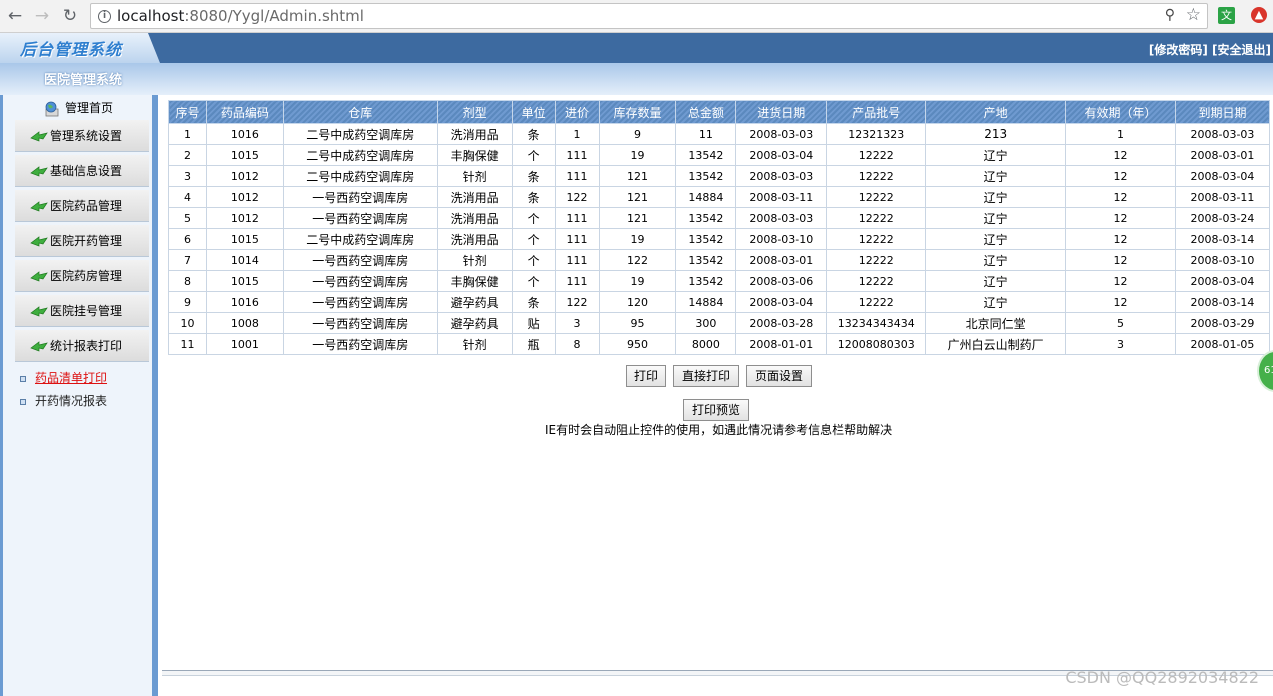 The height and width of the screenshot is (696, 1273). Describe the element at coordinates (70, 16) in the screenshot. I see `reload-icon: ↻` at that location.